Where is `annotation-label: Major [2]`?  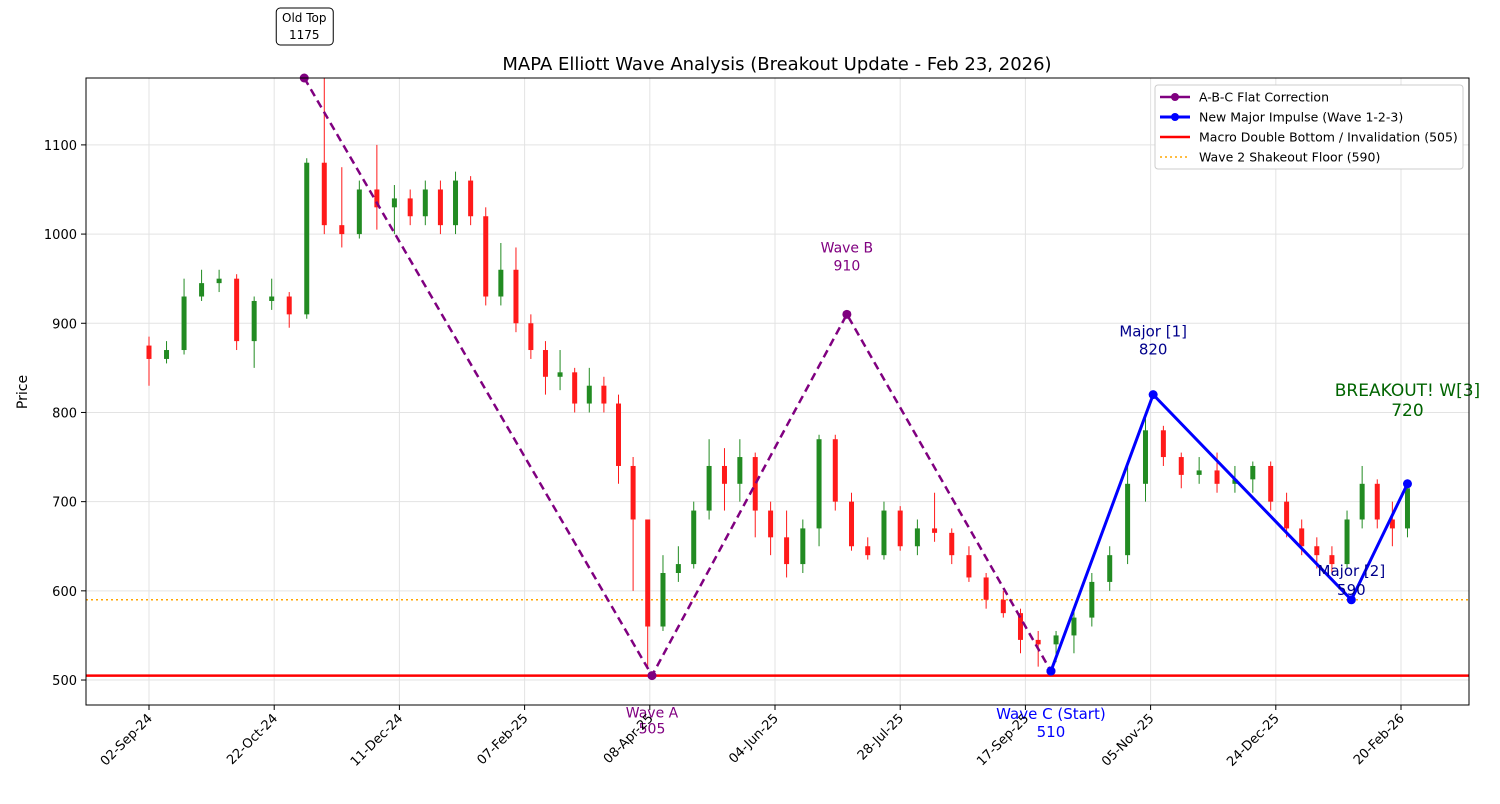
annotation-label: Major [2] is located at coordinates (1352, 571).